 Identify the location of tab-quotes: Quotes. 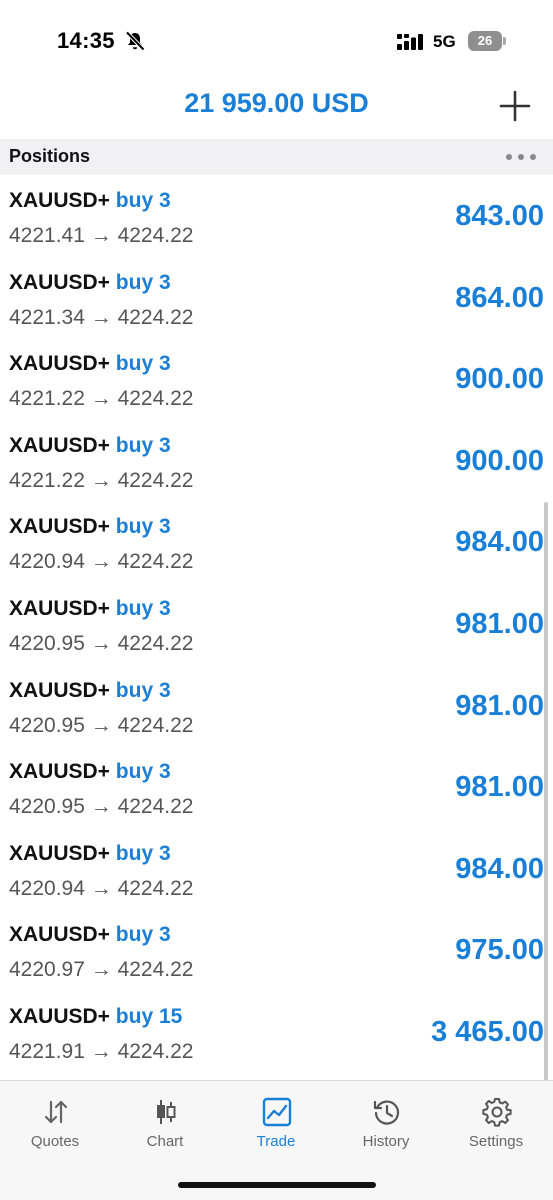
(55, 1121).